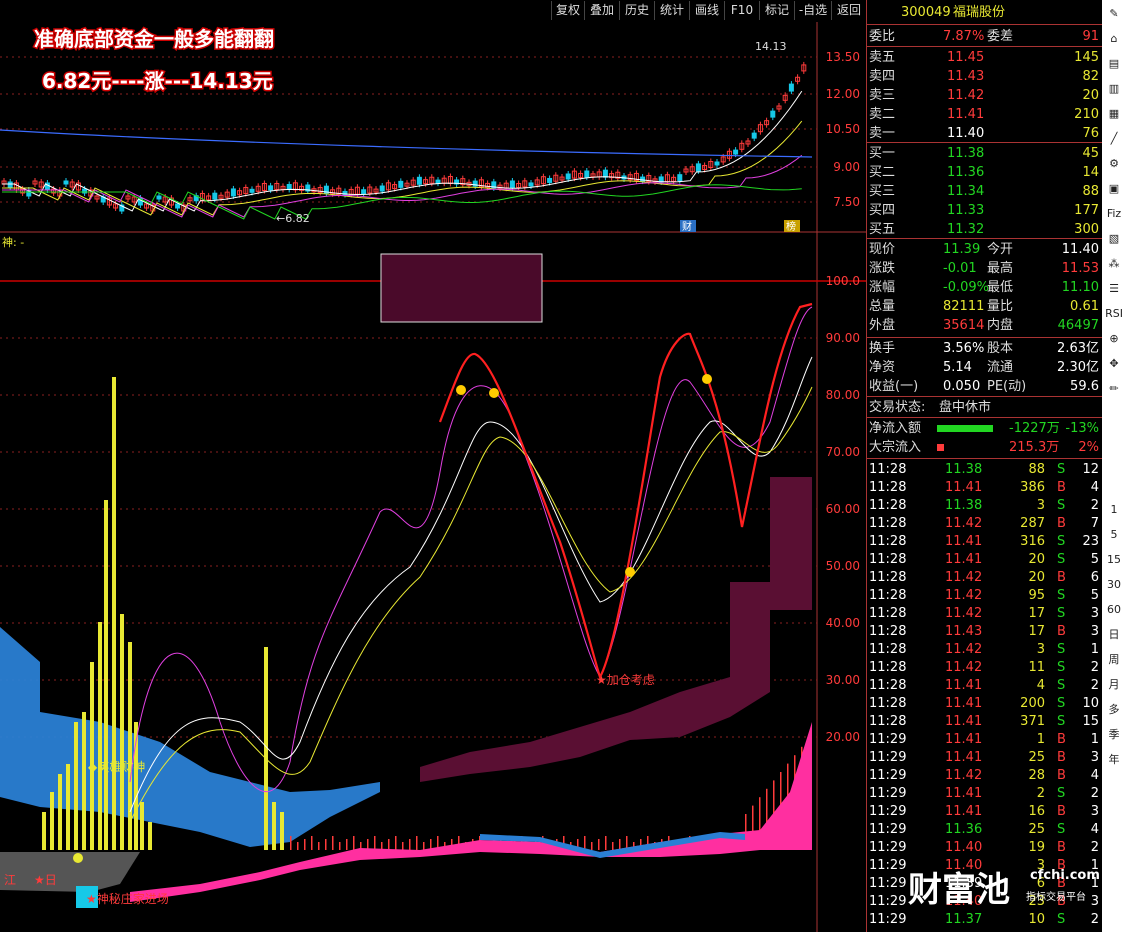 The image size is (1126, 932). What do you see at coordinates (1114, 364) in the screenshot?
I see `side-tool-icon: ✥` at bounding box center [1114, 364].